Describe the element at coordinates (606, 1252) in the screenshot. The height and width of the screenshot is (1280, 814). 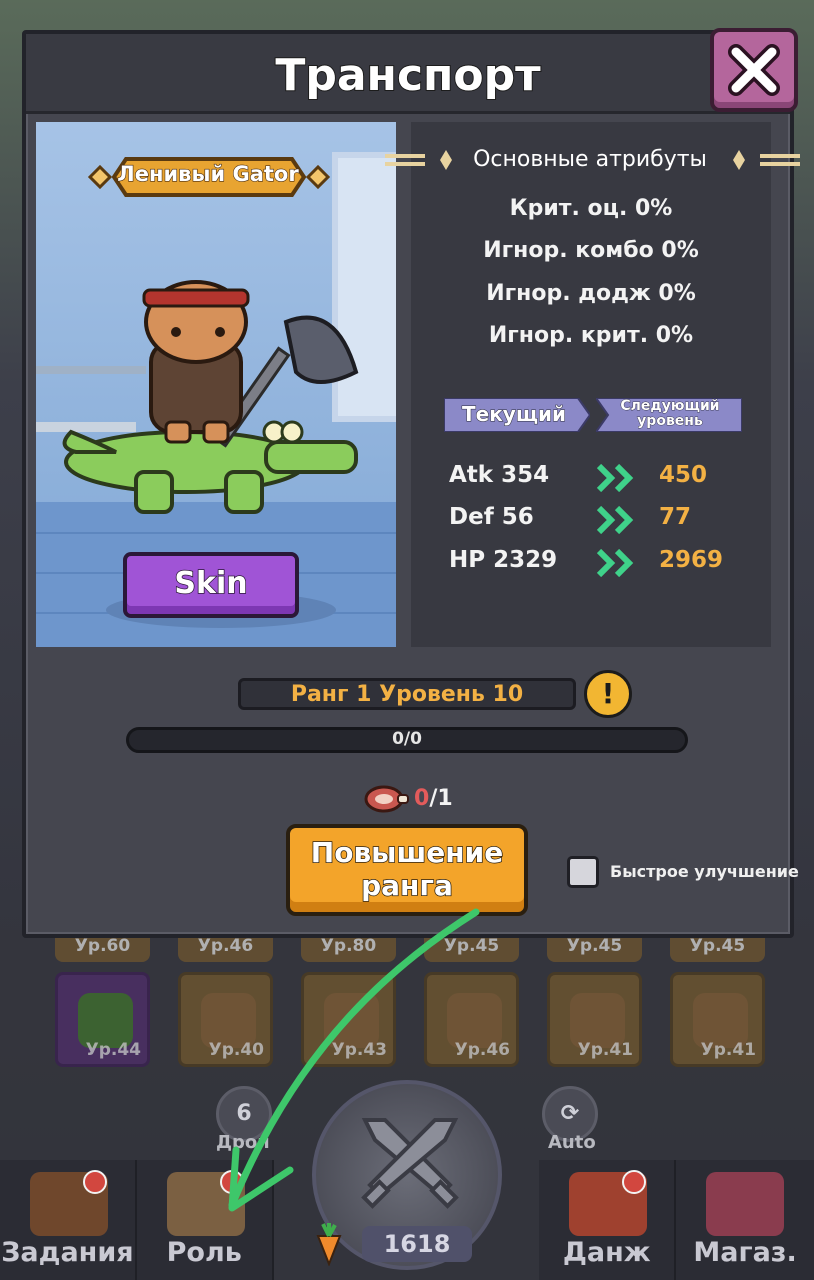
I see `nav-tab-label: Данж` at that location.